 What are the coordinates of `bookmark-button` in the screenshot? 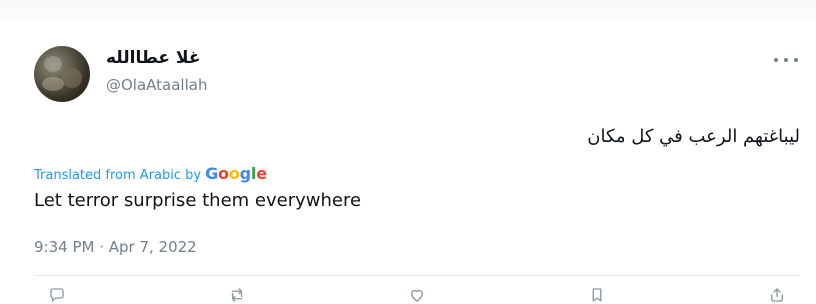 It's located at (597, 295).